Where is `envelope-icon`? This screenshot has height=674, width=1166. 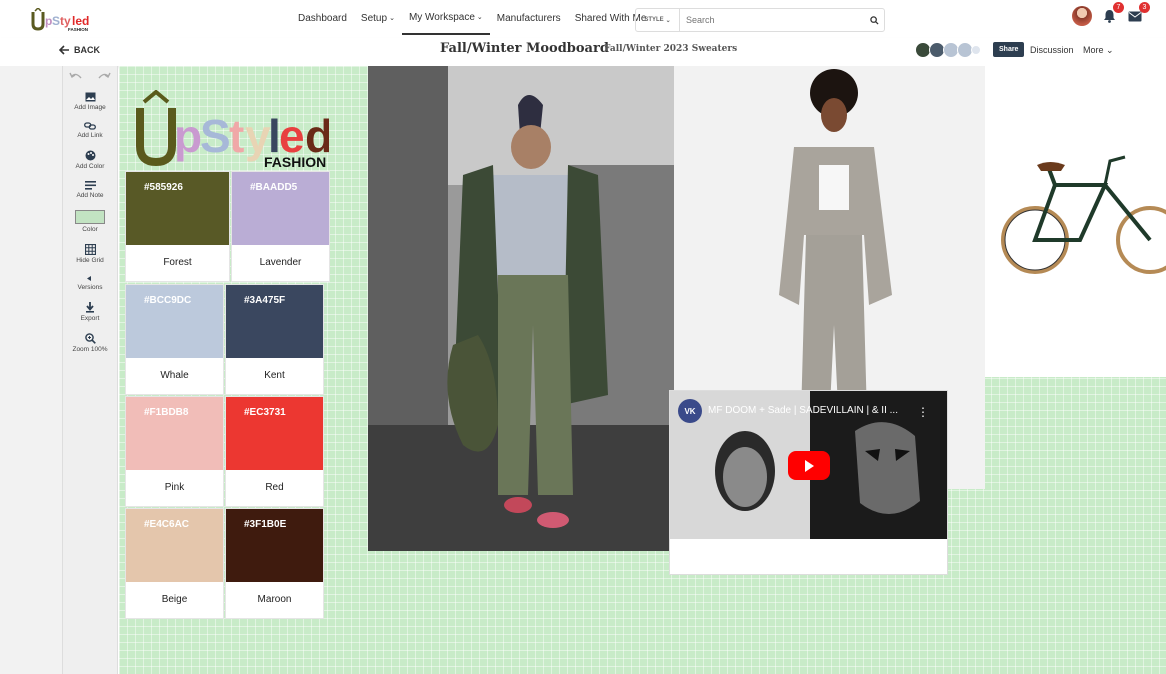 envelope-icon is located at coordinates (1135, 16).